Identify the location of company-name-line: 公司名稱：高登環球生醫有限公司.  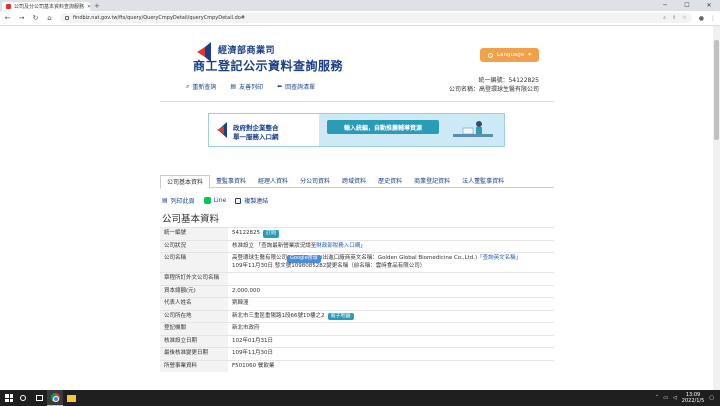
(493, 89).